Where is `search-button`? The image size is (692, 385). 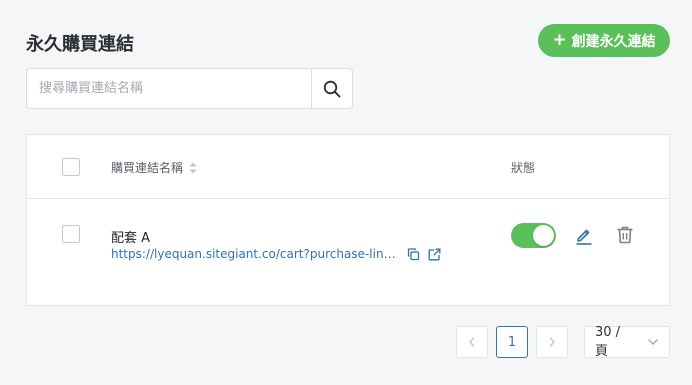
search-button is located at coordinates (331, 88).